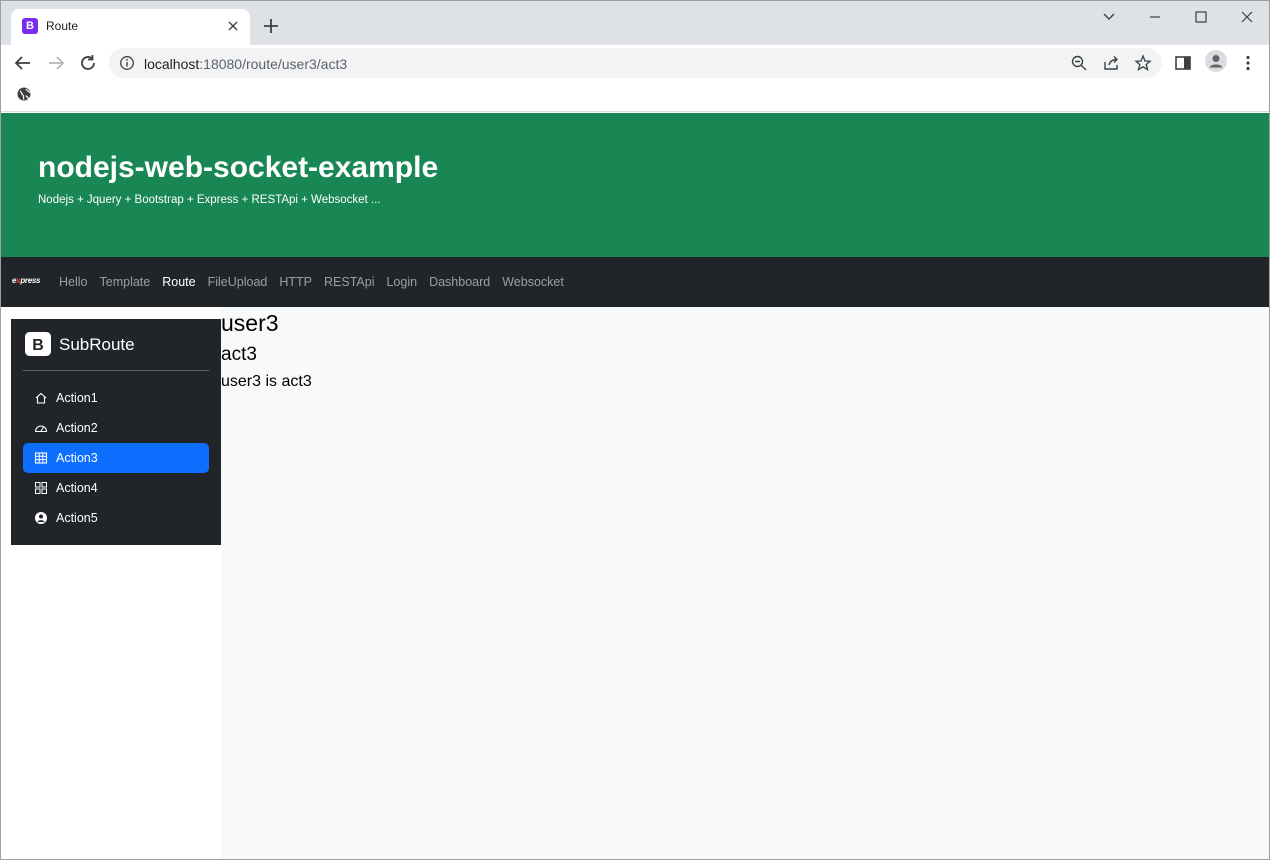 The height and width of the screenshot is (860, 1270). I want to click on status-message: user3 is act3, so click(266, 381).